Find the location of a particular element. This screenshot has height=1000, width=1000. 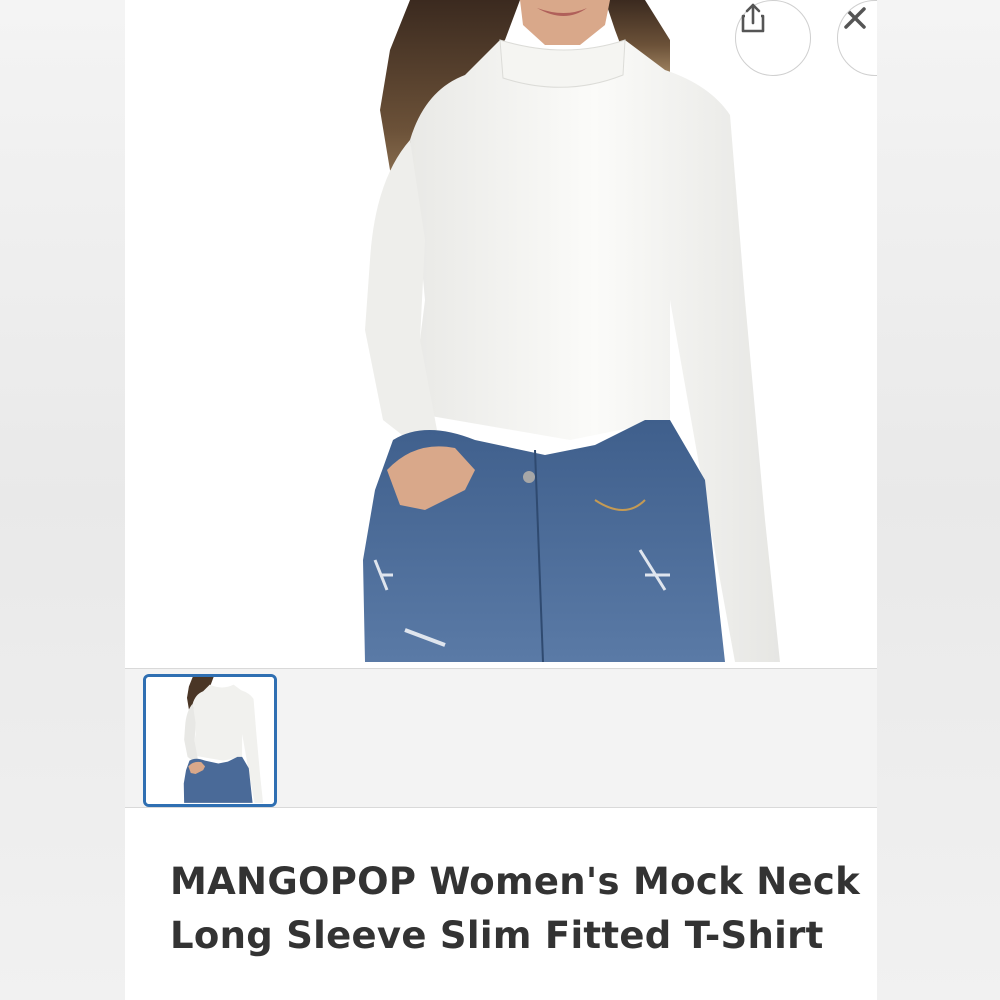

left-backdrop is located at coordinates (62, 500).